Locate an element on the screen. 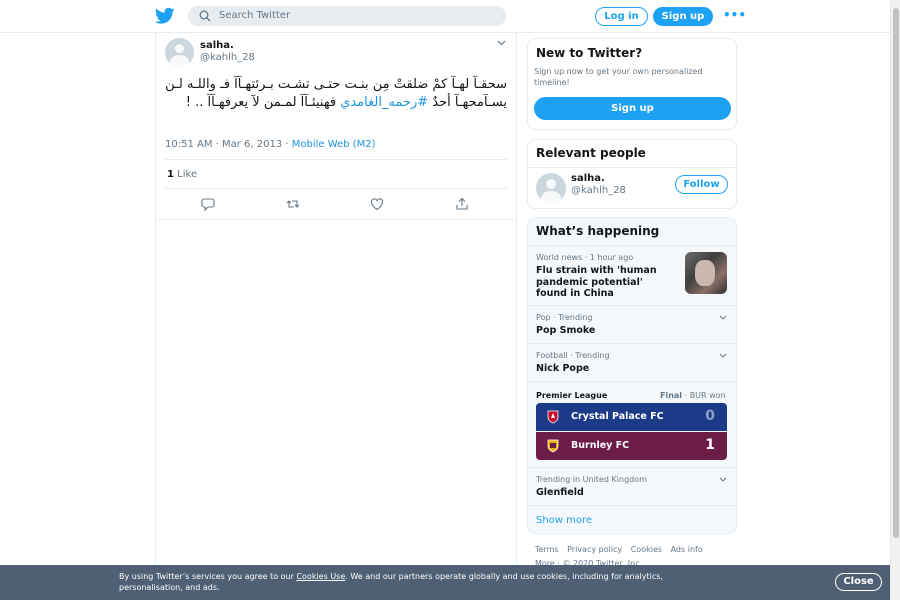 The height and width of the screenshot is (600, 900). search-icon is located at coordinates (205, 16).